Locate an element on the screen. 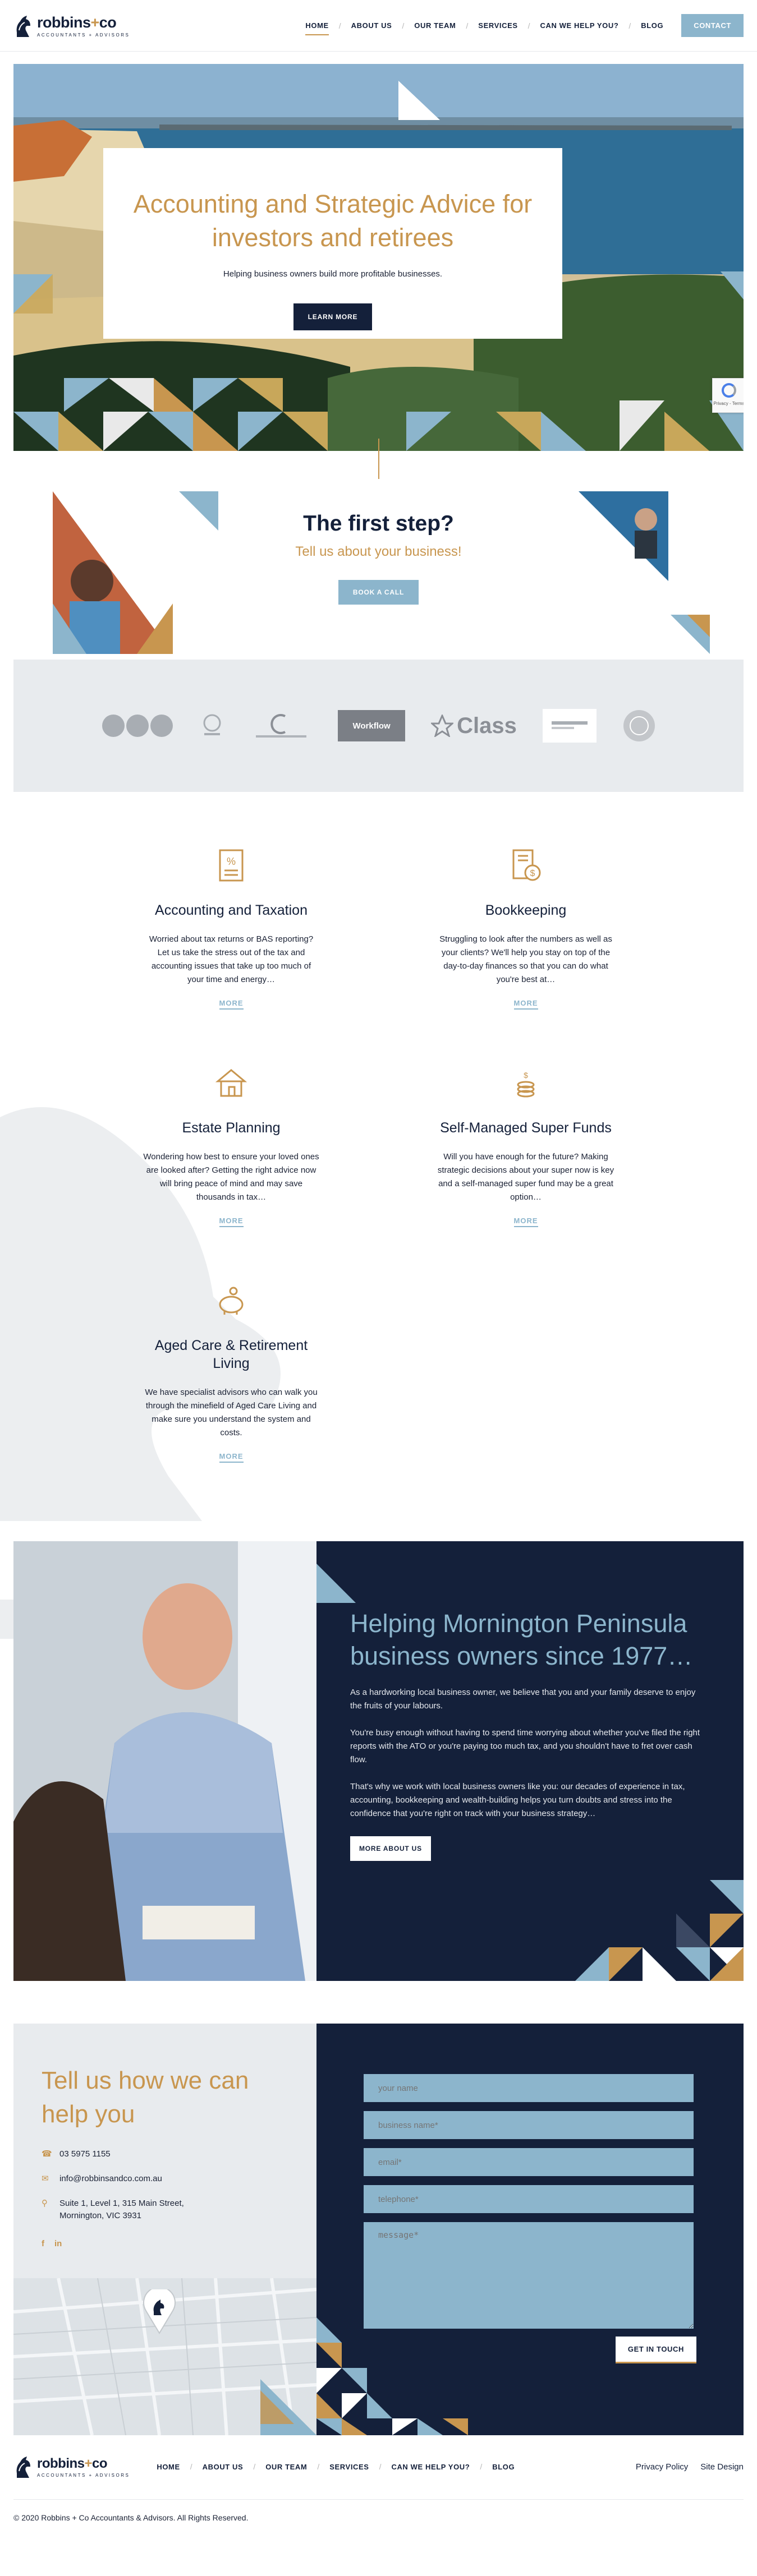  knight-logo-icon is located at coordinates (23, 26).